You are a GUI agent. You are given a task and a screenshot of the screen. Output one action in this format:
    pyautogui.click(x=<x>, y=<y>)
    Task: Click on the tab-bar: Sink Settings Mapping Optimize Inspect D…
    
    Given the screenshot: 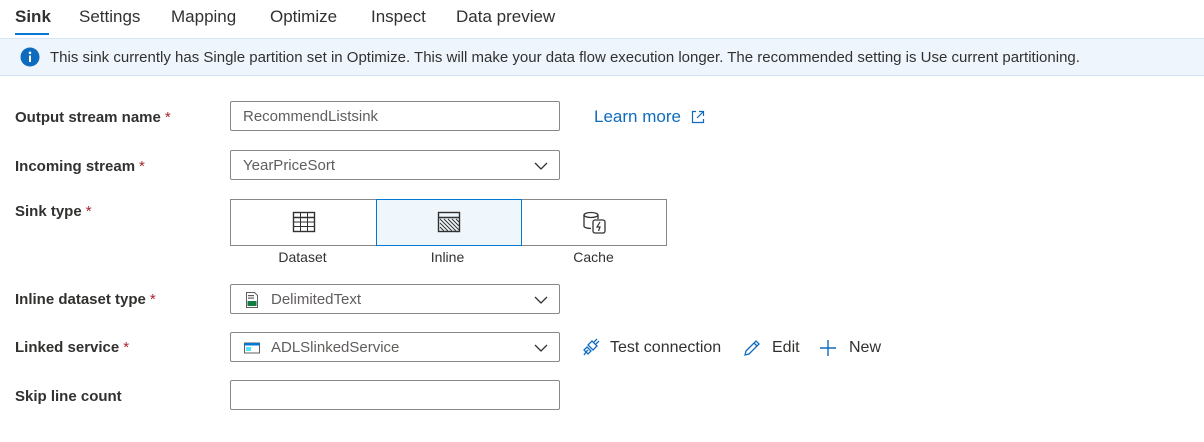 What is the action you would take?
    pyautogui.click(x=602, y=19)
    